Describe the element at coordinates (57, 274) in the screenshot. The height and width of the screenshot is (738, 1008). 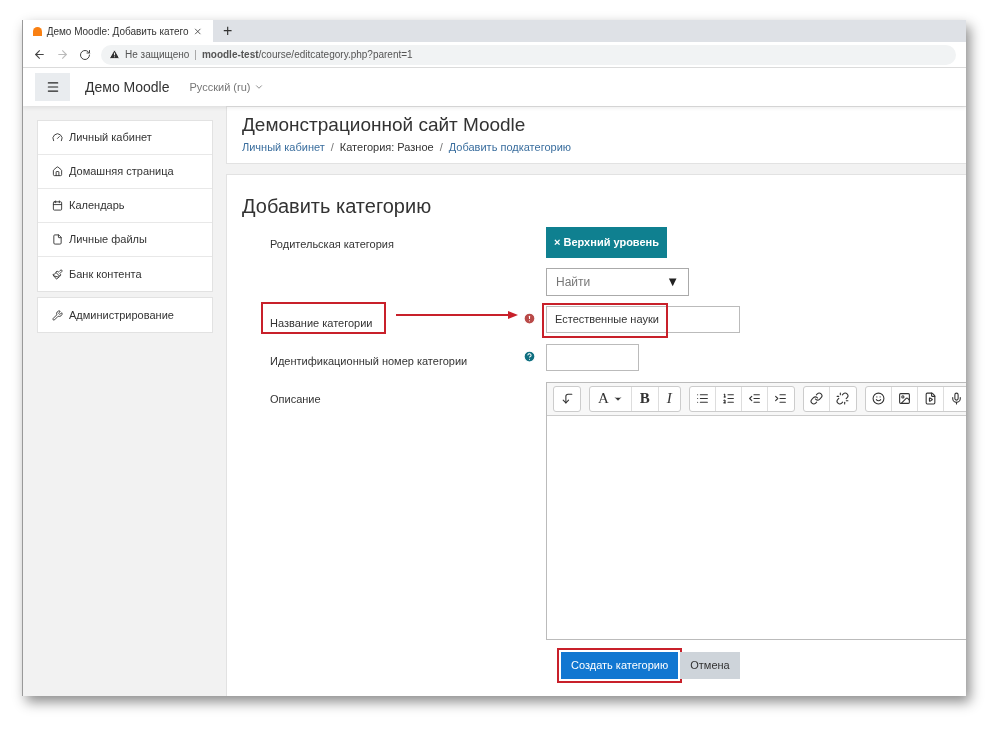
I see `brush-icon` at that location.